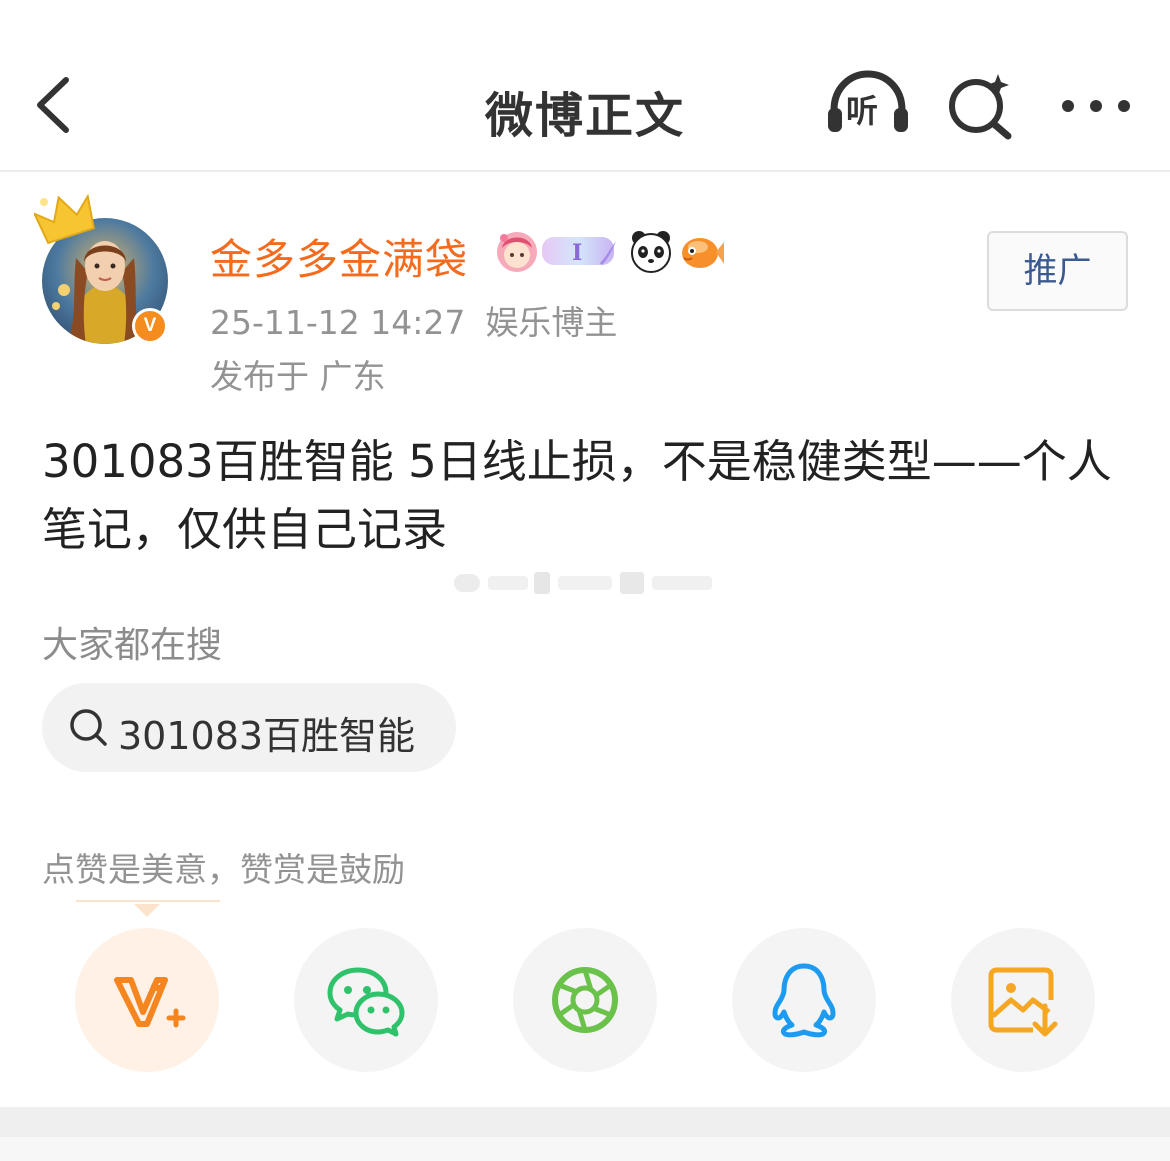 This screenshot has height=1161, width=1170. I want to click on search-suggest-chip: 301083百胜智能, so click(249, 727).